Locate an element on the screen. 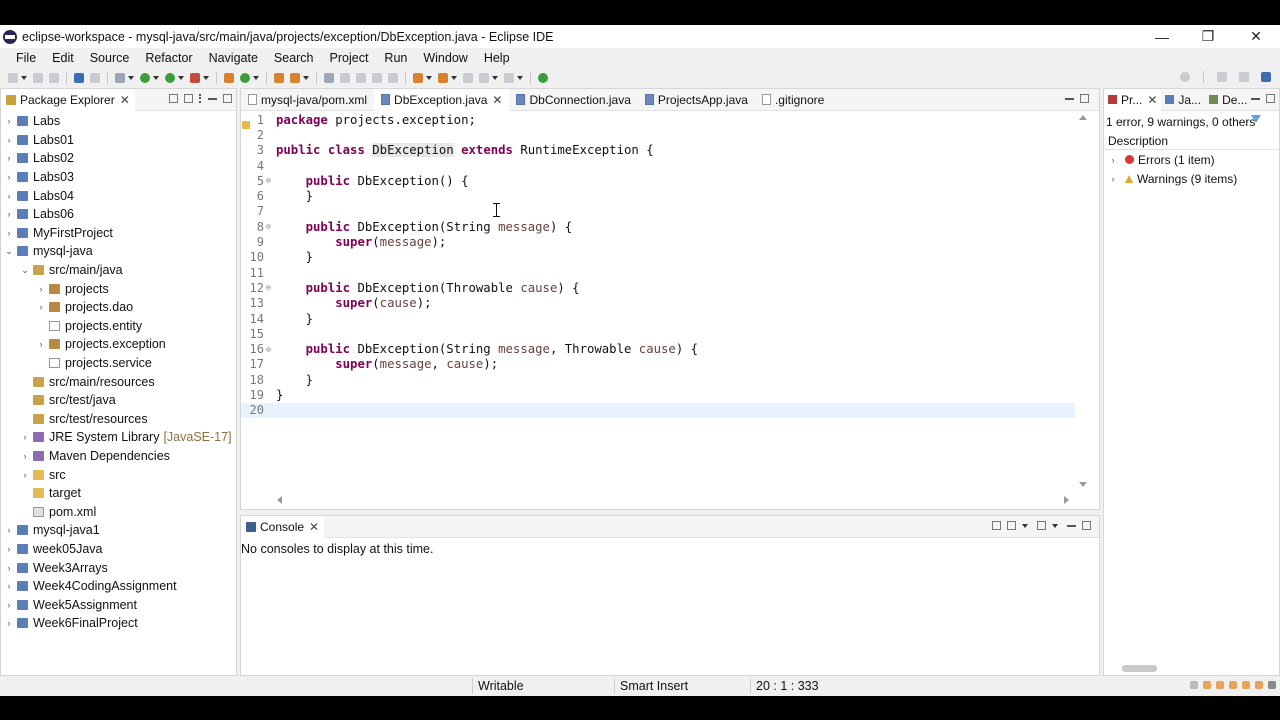 The image size is (1280, 720). tree-item: src/main/resources is located at coordinates (118, 381).